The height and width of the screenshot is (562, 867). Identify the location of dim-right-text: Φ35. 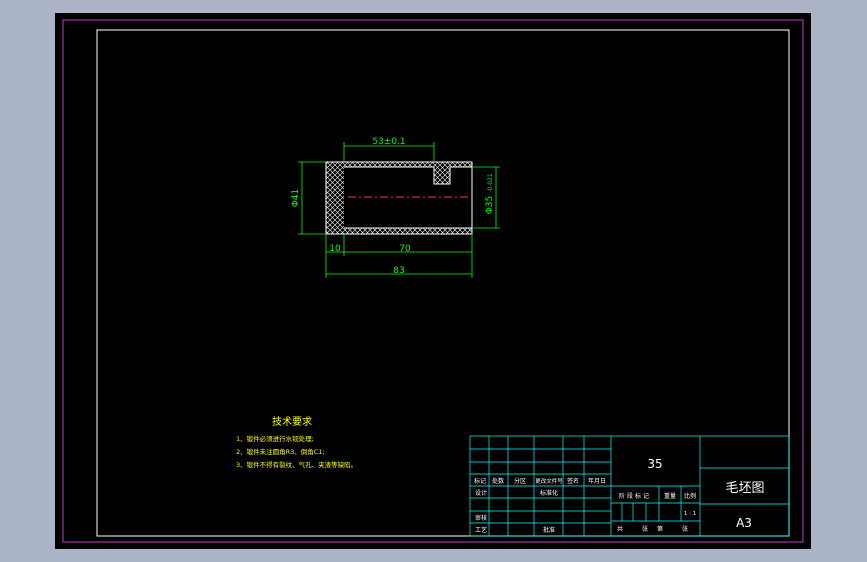
(490, 205).